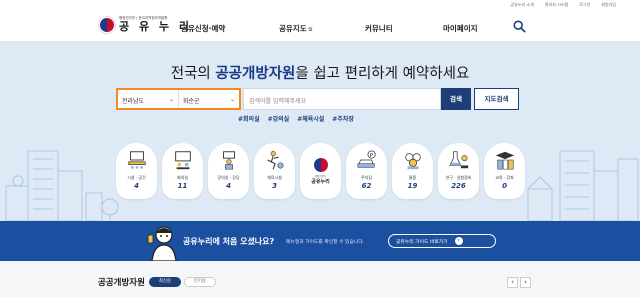 This screenshot has width=640, height=297. I want to click on category-goods: 물품 19, so click(412, 171).